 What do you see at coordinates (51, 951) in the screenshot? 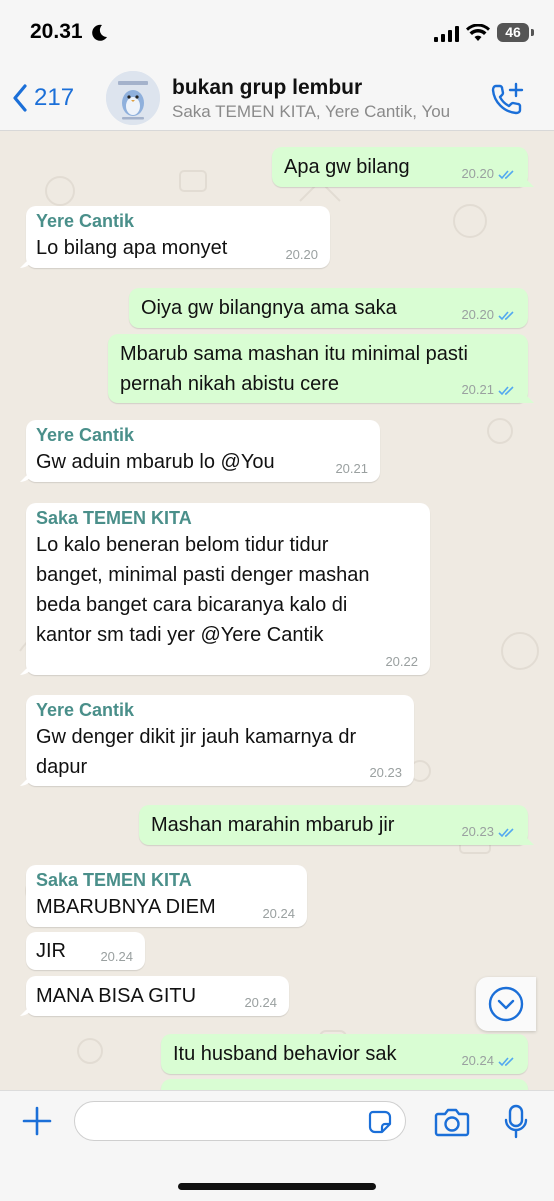
I see `message-text: JIR` at bounding box center [51, 951].